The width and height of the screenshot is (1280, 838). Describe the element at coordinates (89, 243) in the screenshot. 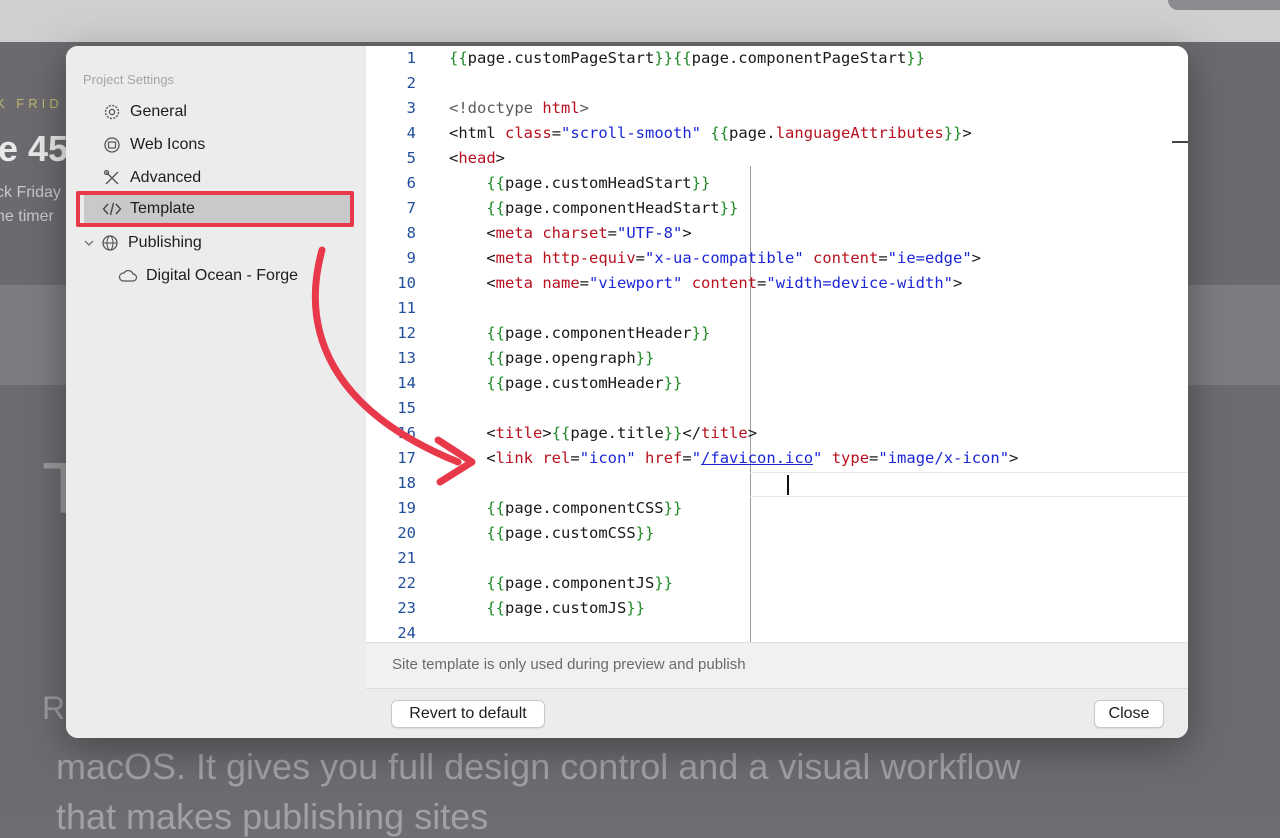

I see `chevron-down-icon` at that location.